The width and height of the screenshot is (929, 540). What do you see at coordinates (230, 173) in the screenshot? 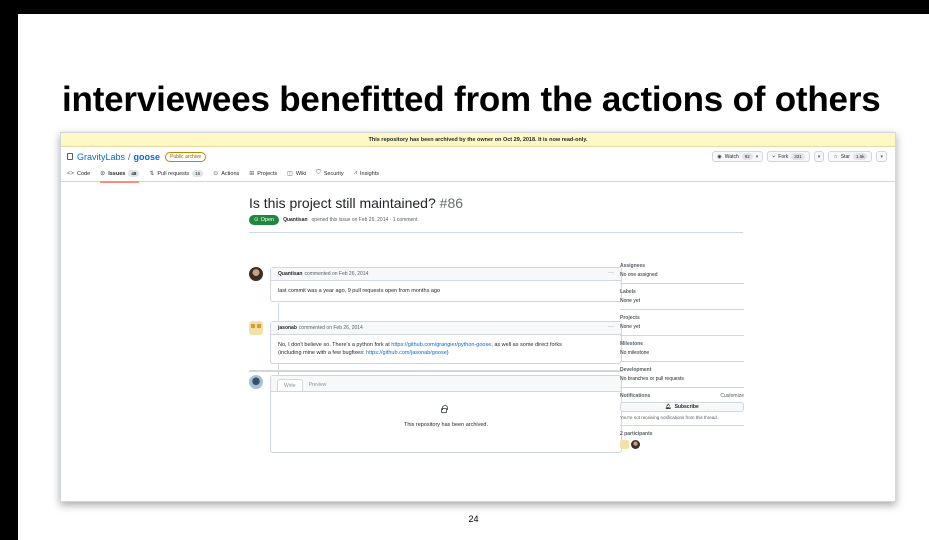
I see `tab-actions-label: Actions` at bounding box center [230, 173].